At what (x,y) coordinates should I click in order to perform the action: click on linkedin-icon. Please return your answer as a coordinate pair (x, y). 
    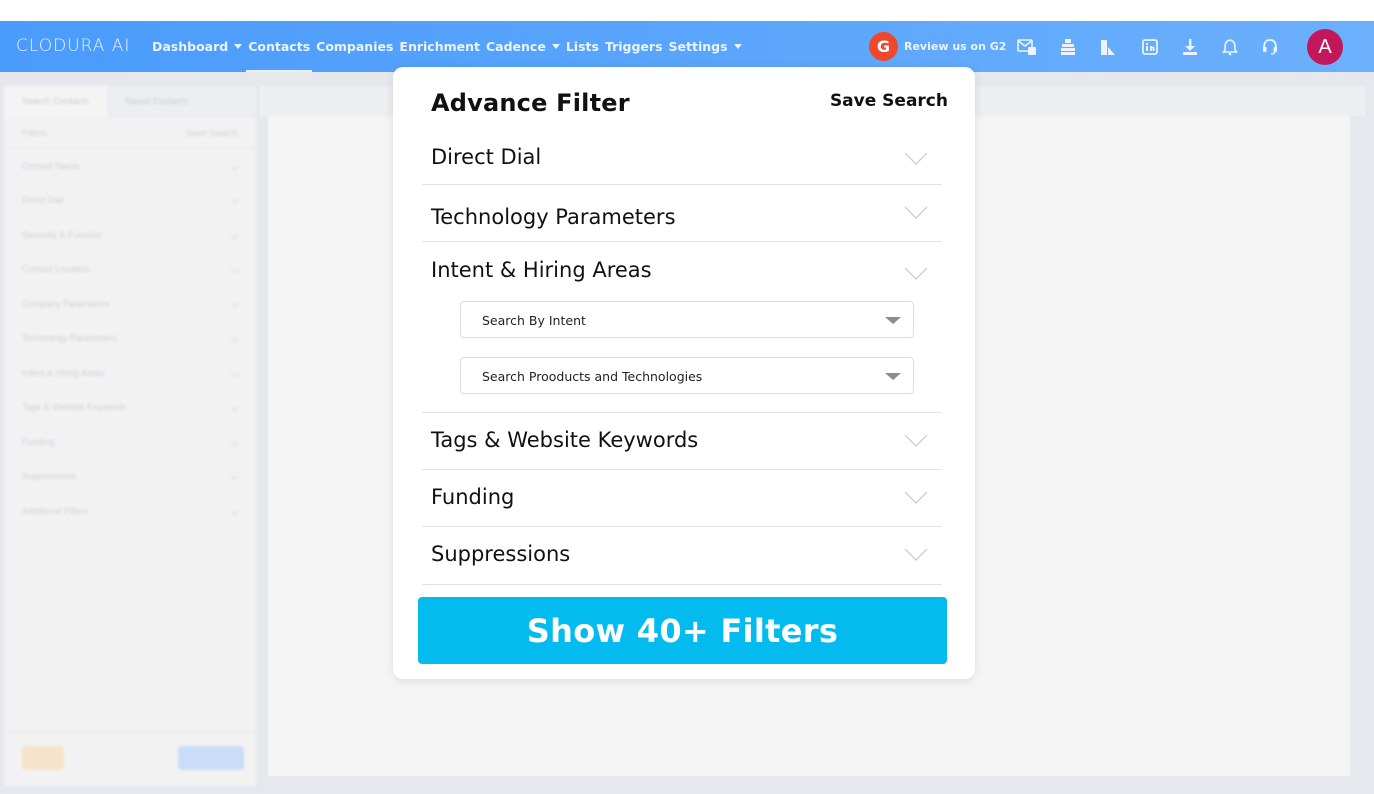
    Looking at the image, I should click on (1150, 47).